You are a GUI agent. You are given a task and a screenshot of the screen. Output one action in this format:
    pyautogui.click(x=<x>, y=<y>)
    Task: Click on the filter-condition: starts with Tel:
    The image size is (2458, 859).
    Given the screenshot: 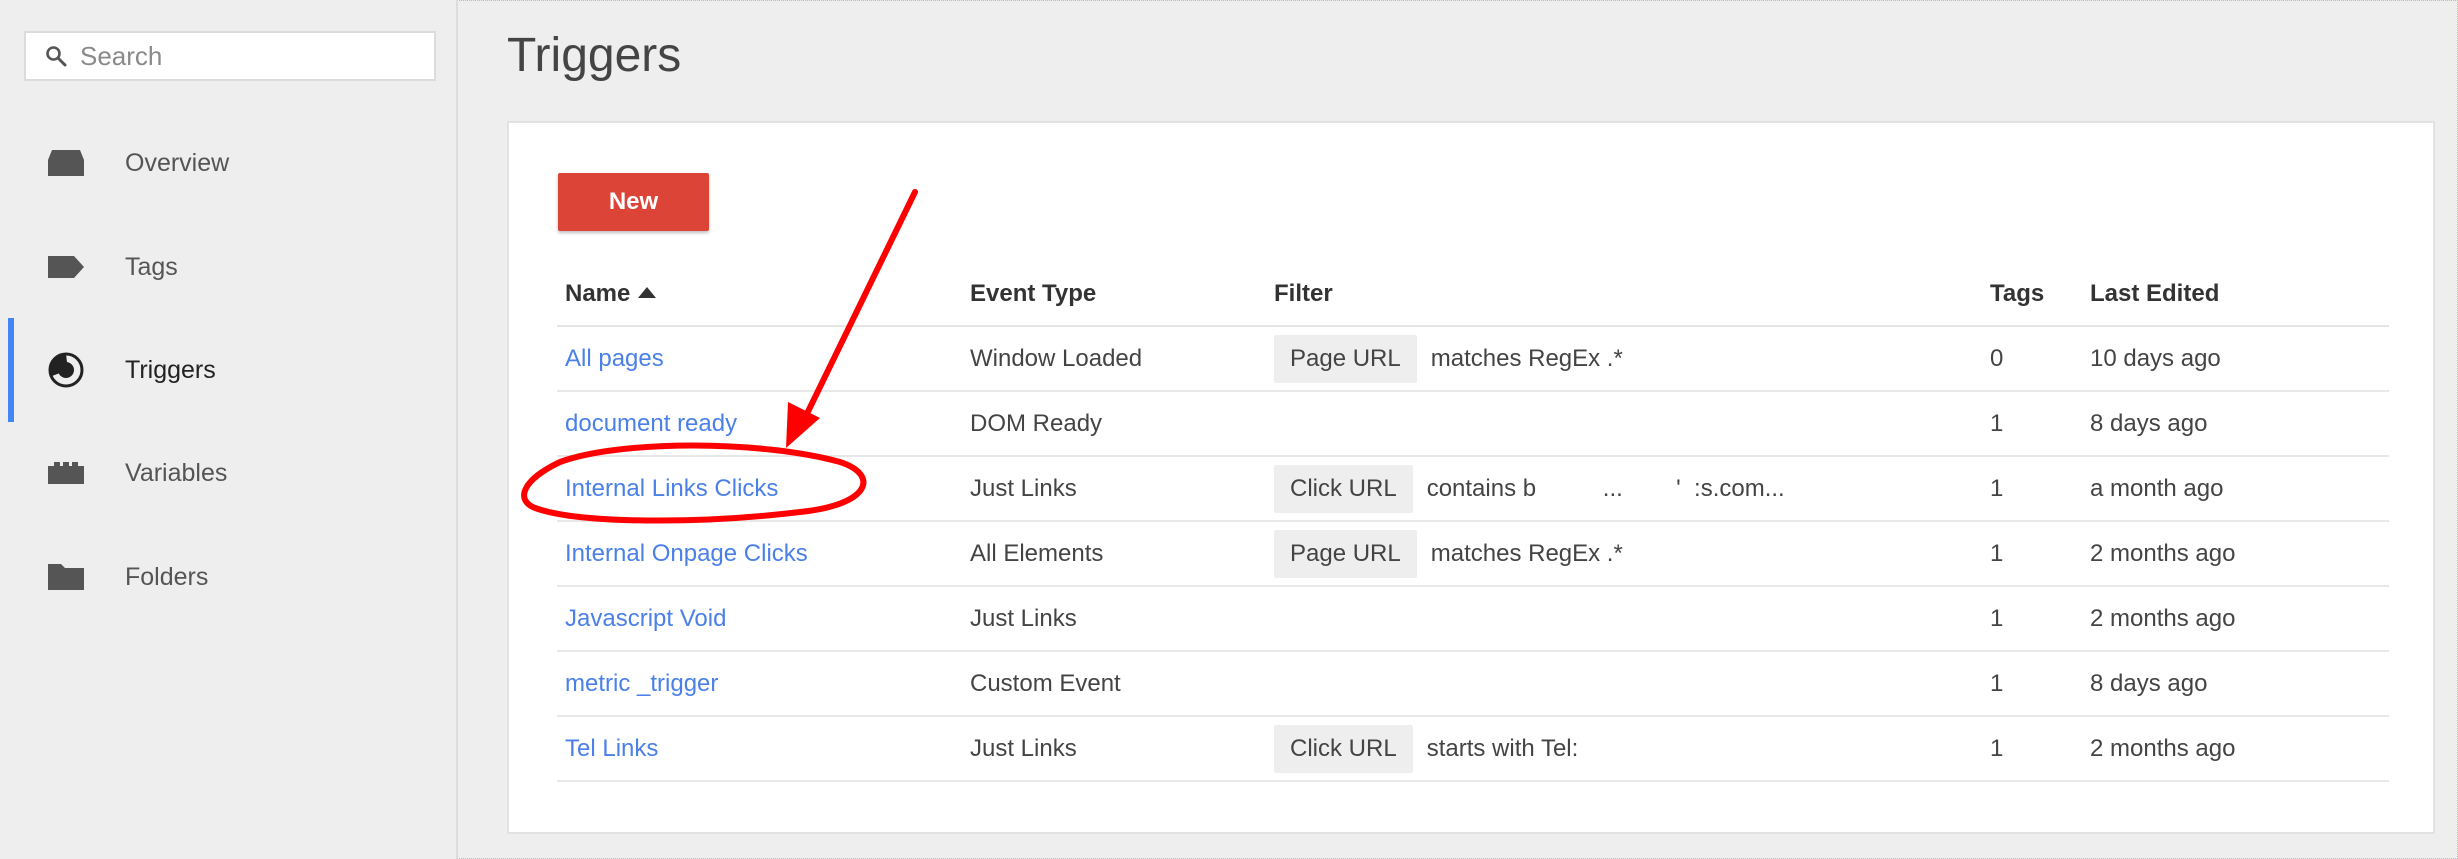 What is the action you would take?
    pyautogui.click(x=1502, y=748)
    